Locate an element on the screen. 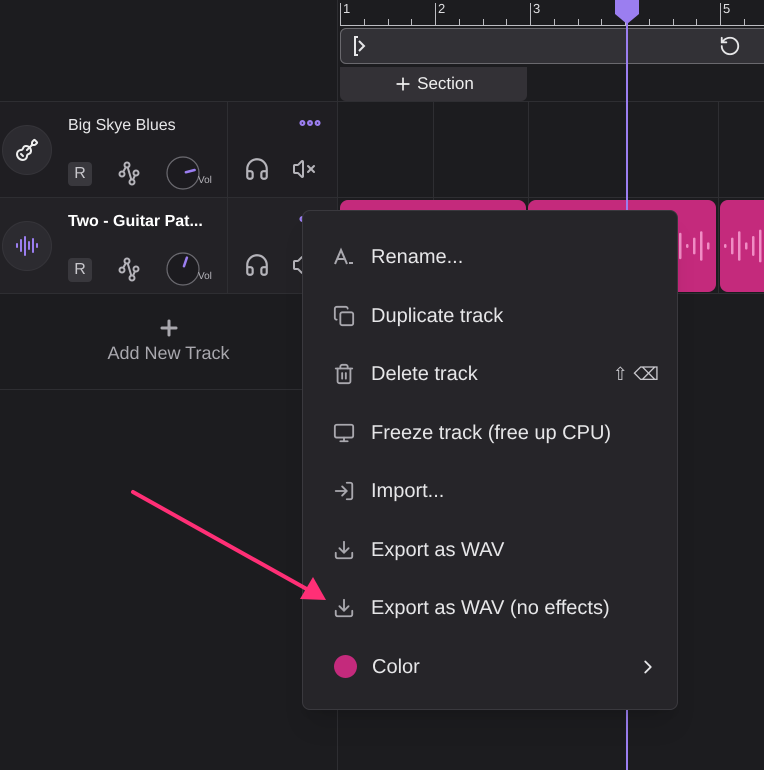 This screenshot has width=764, height=770. copy-icon is located at coordinates (344, 315).